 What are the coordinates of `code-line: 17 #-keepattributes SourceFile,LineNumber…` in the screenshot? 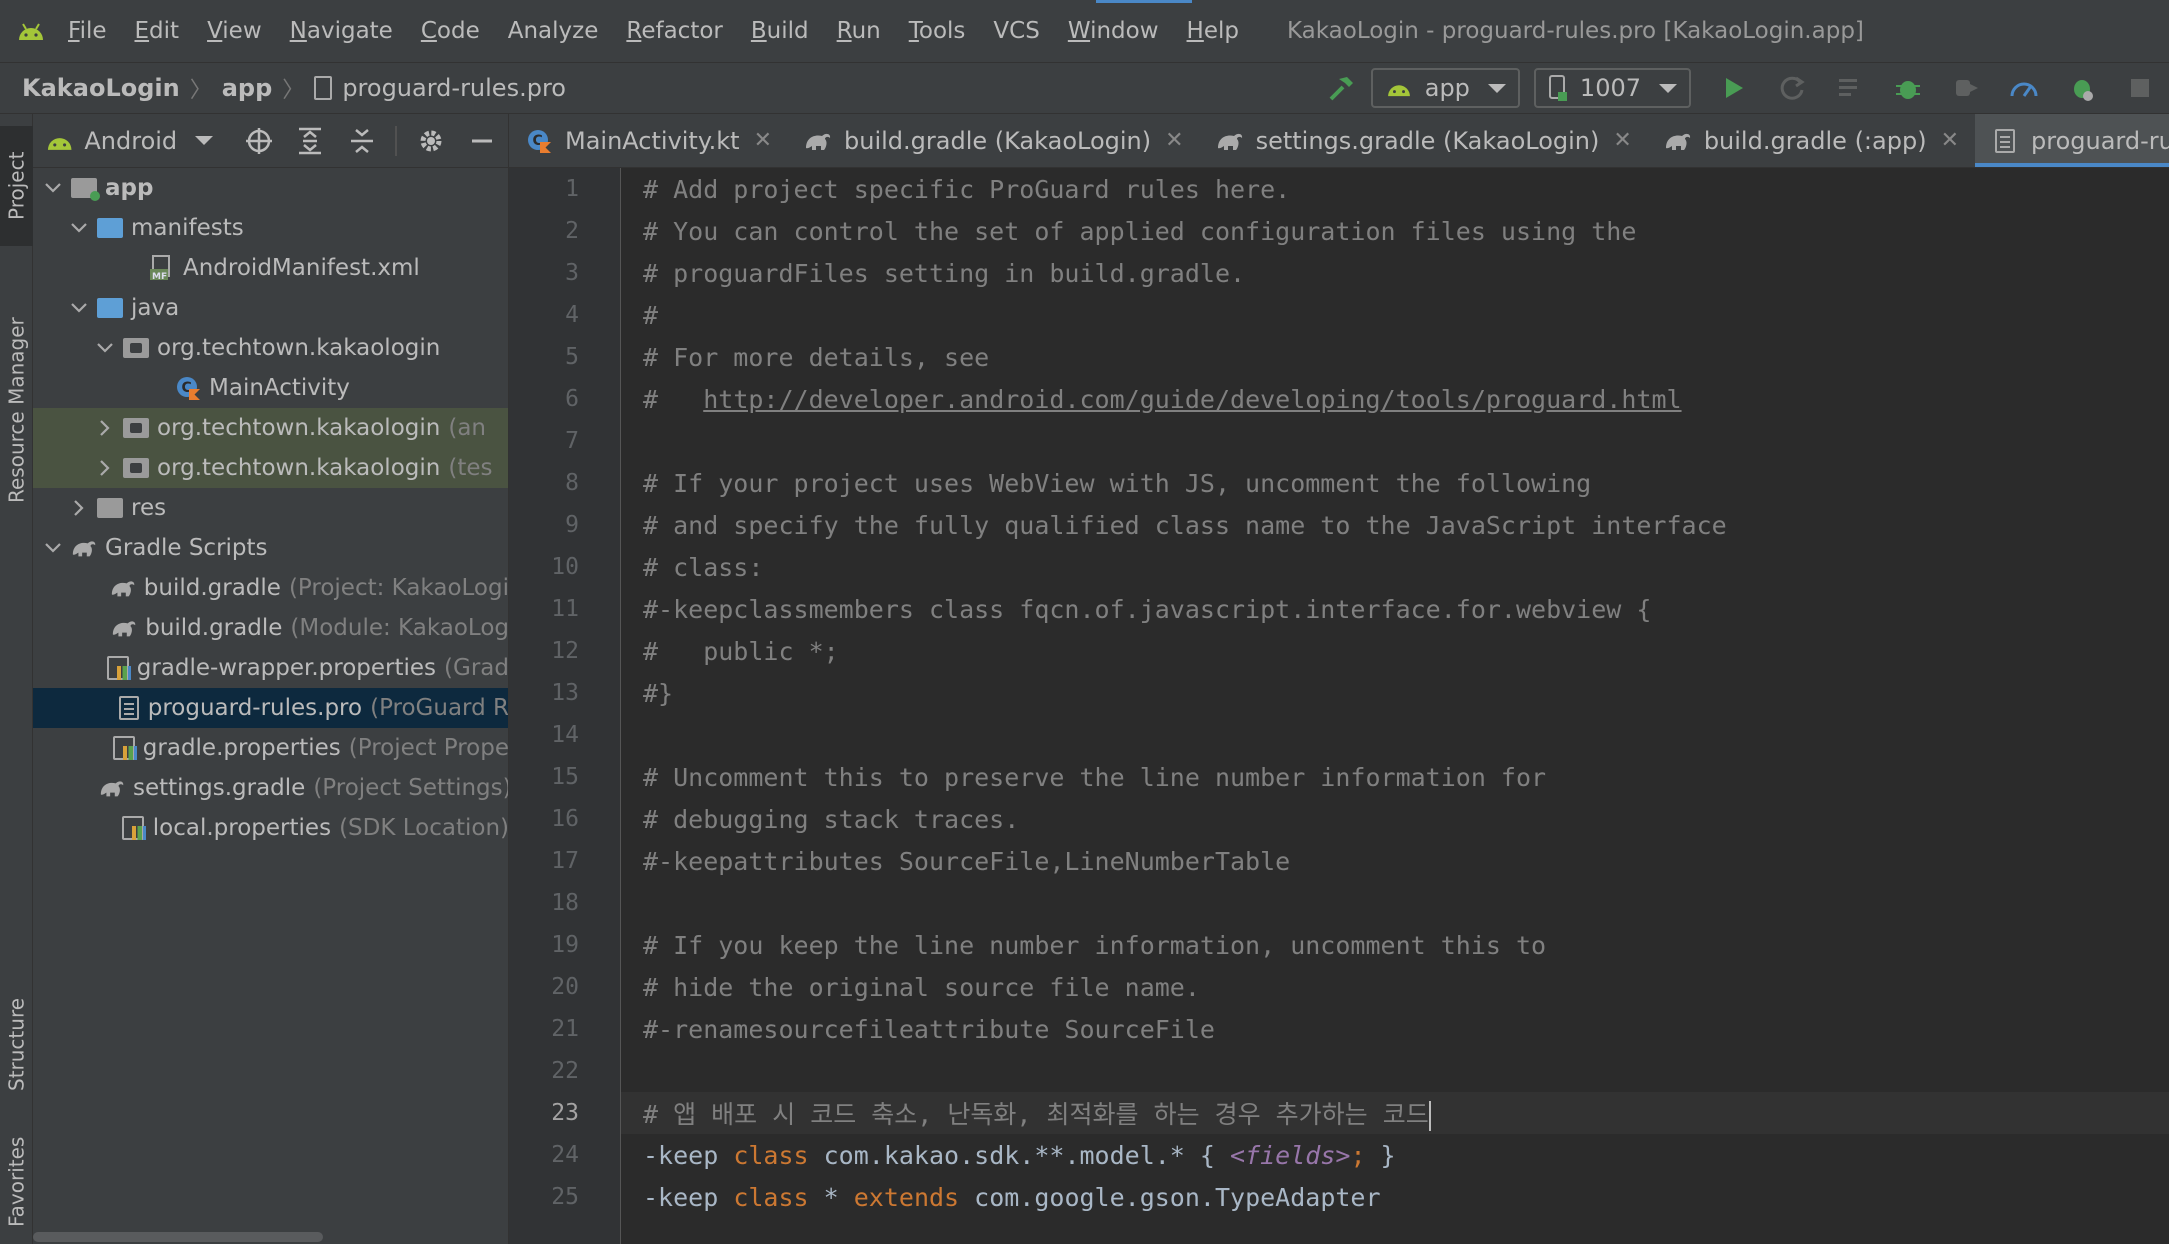 It's located at (1360, 861).